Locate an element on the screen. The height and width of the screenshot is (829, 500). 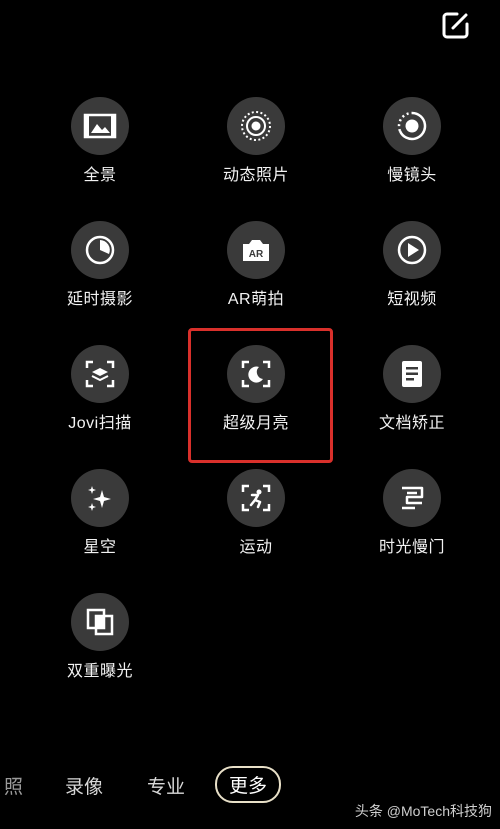
mode-double-exposure: 双重曝光 is located at coordinates (100, 648).